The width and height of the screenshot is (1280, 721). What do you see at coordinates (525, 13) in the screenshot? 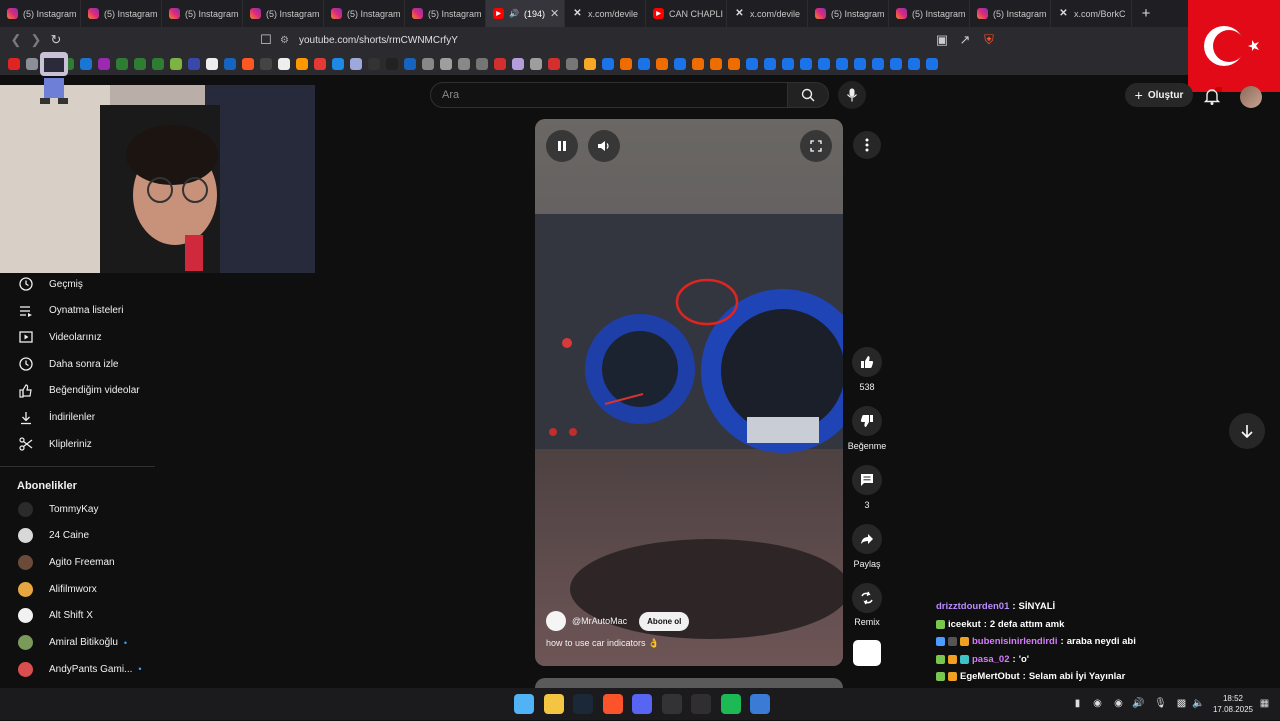
I see `browser-tab: ▶ 🔊 (194) ✕` at bounding box center [525, 13].